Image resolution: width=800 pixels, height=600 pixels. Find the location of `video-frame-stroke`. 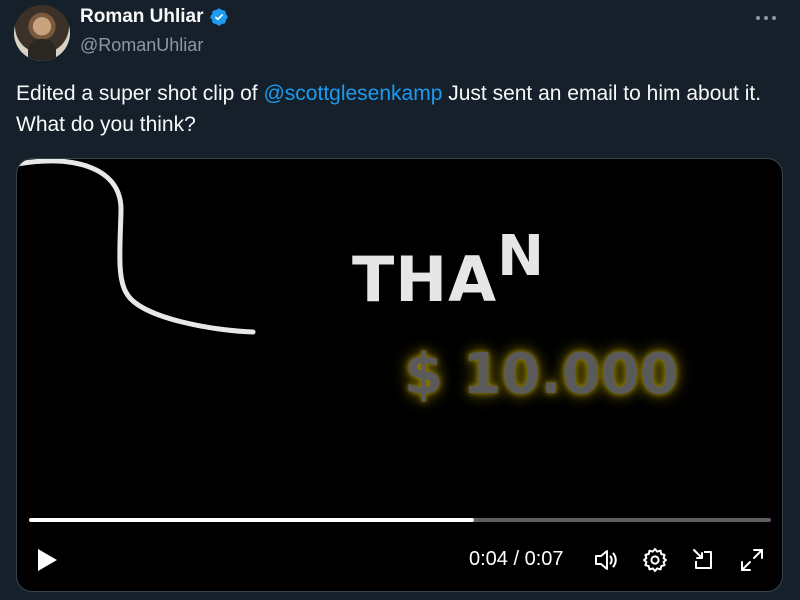

video-frame-stroke is located at coordinates (136, 247).